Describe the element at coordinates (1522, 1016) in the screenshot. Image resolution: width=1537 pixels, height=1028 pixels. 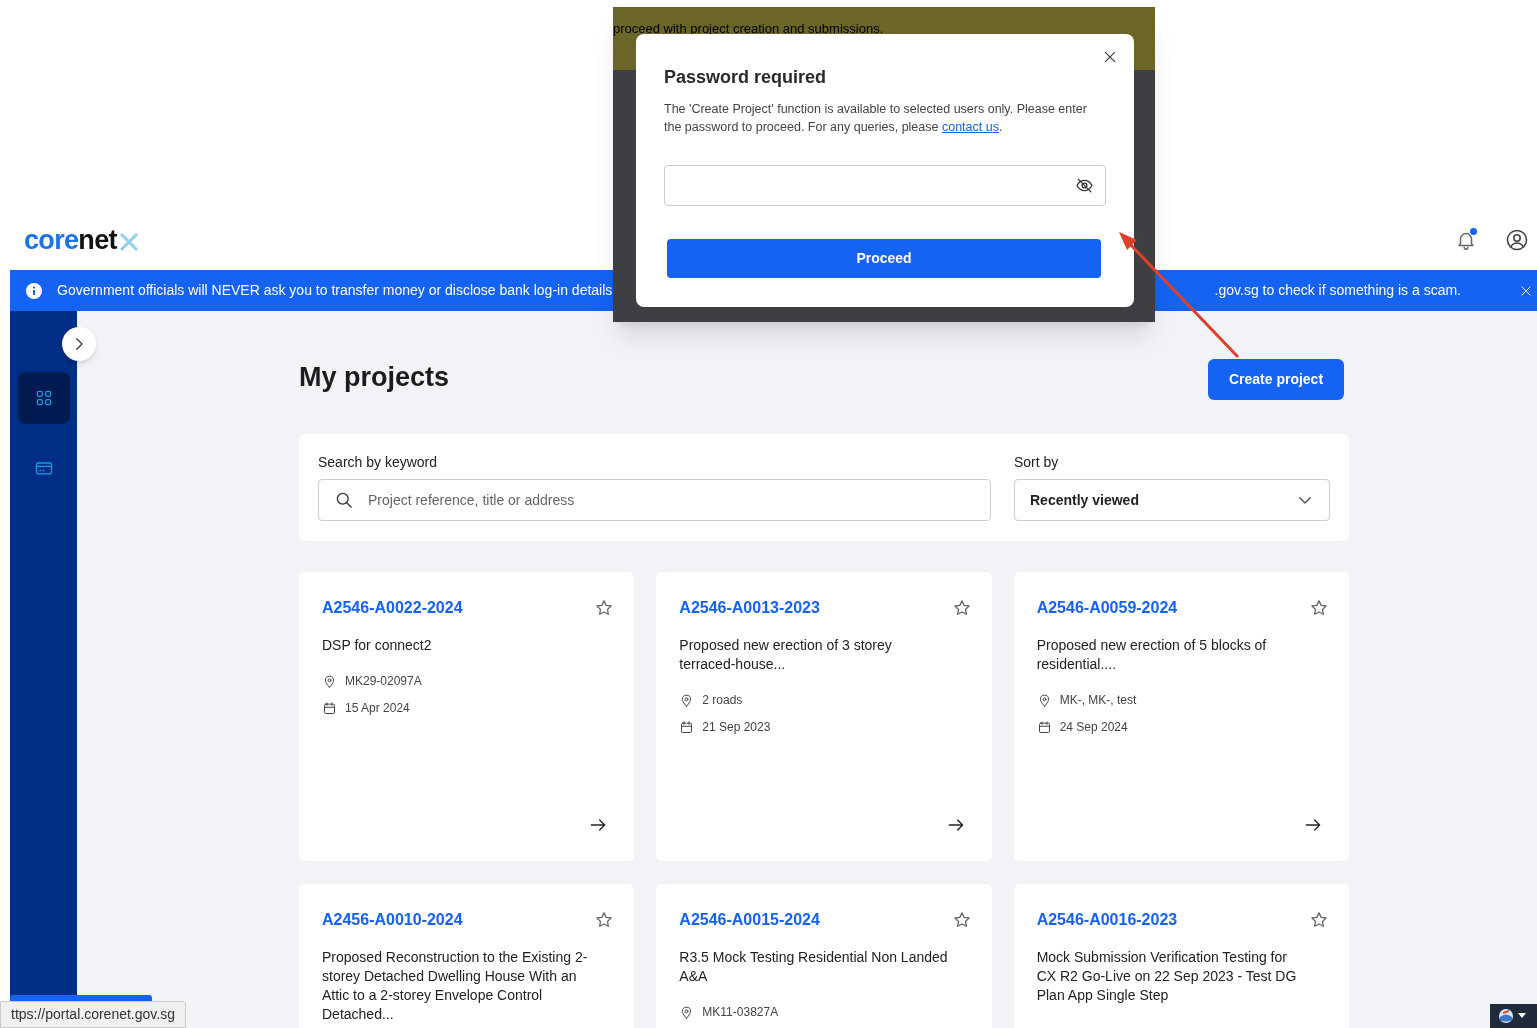
I see `caret-icon` at that location.